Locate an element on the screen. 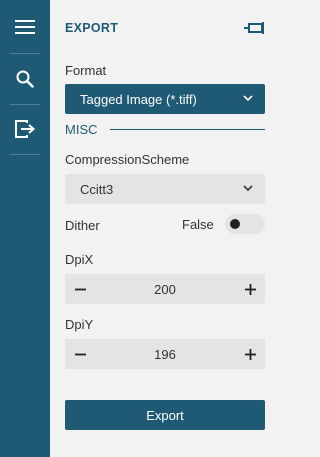  export-icon is located at coordinates (25, 129).